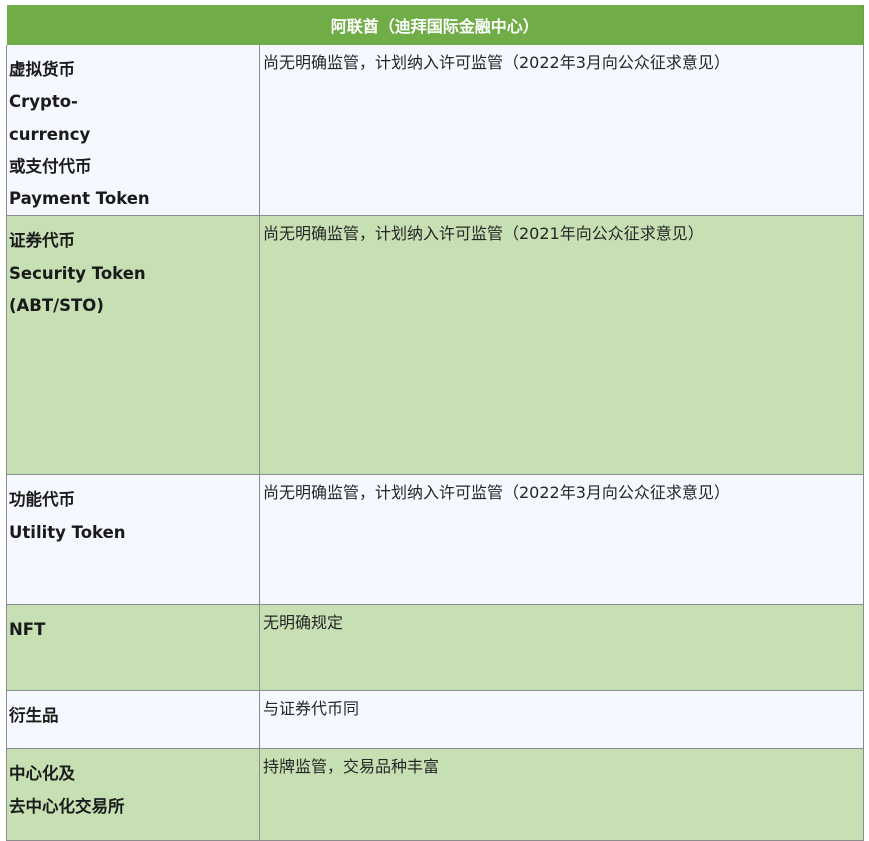 This screenshot has height=841, width=869. Describe the element at coordinates (133, 720) in the screenshot. I see `category-cell: 衍生品` at that location.